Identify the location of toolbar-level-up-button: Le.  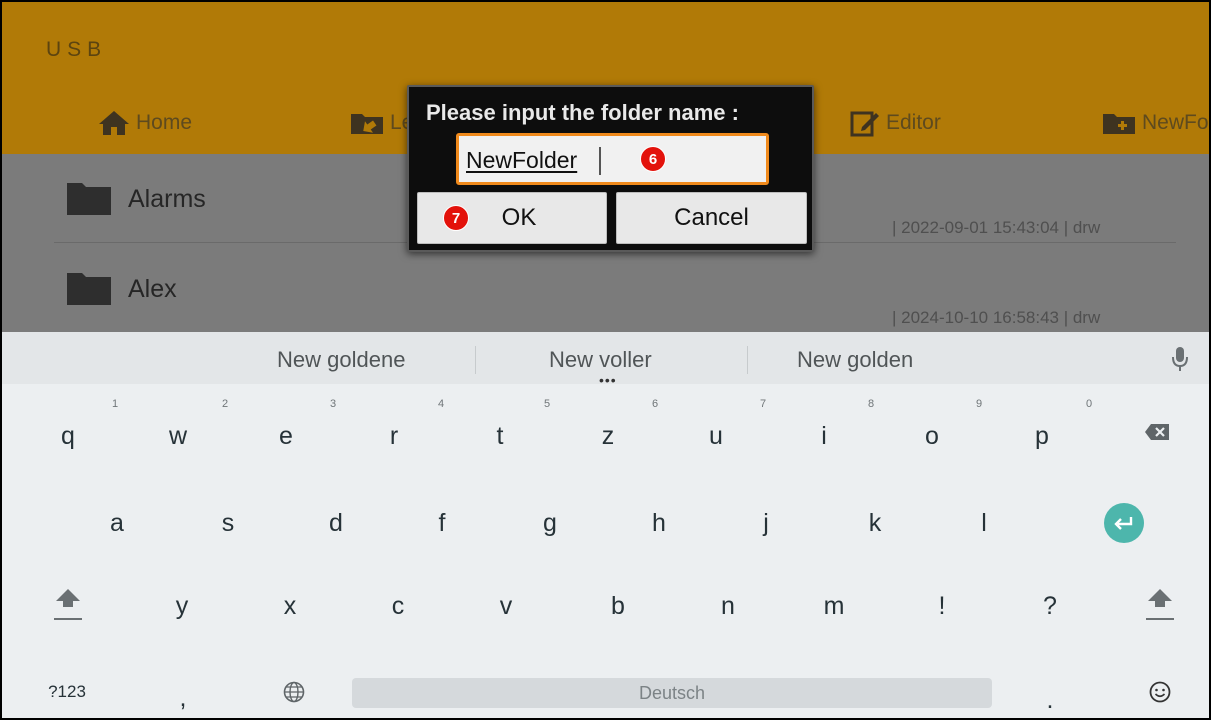
(381, 123).